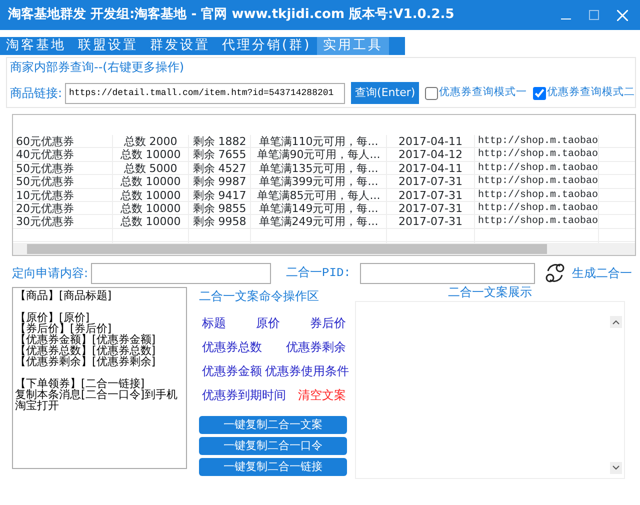 Image resolution: width=640 pixels, height=505 pixels. I want to click on clear-link: 清空文案, so click(322, 395).